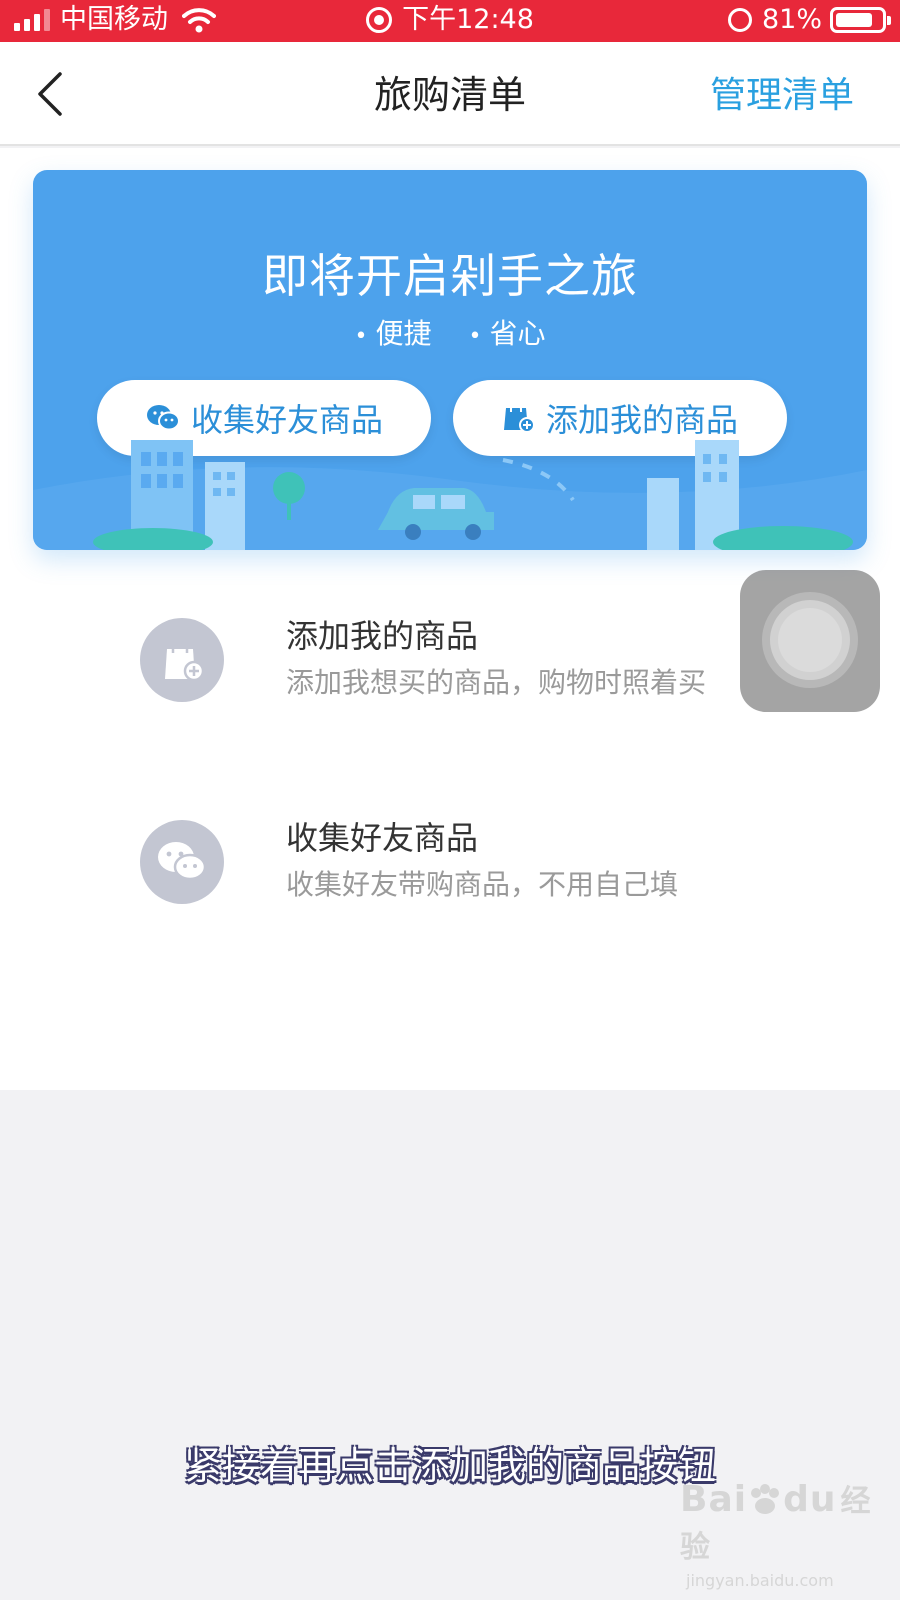  What do you see at coordinates (482, 884) in the screenshot?
I see `option-description: 收集好友带购商品，不用自己填` at bounding box center [482, 884].